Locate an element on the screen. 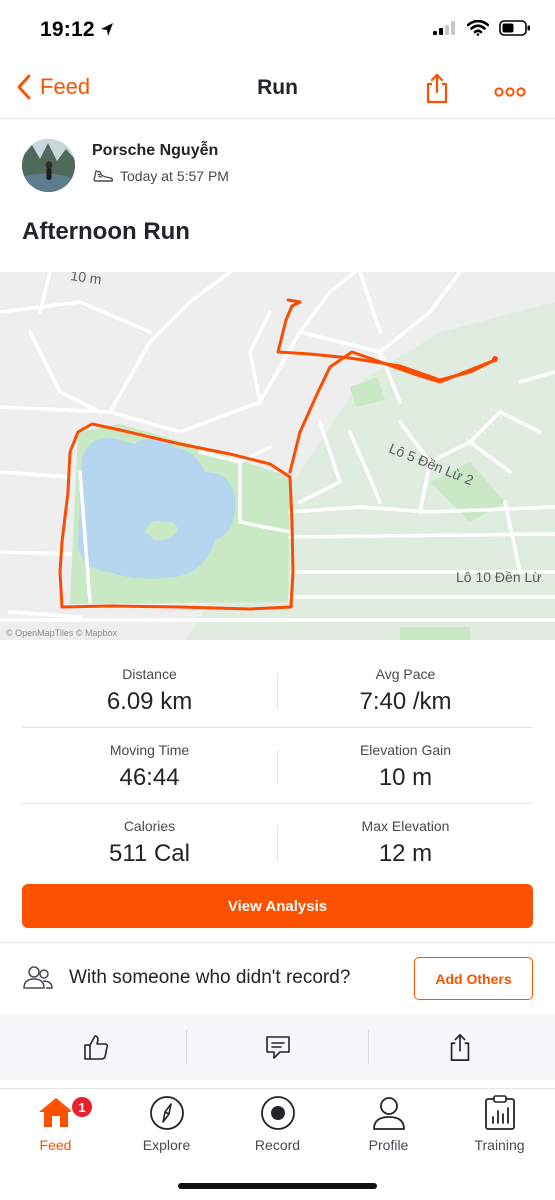 This screenshot has width=555, height=1200. wifi-icon is located at coordinates (478, 28).